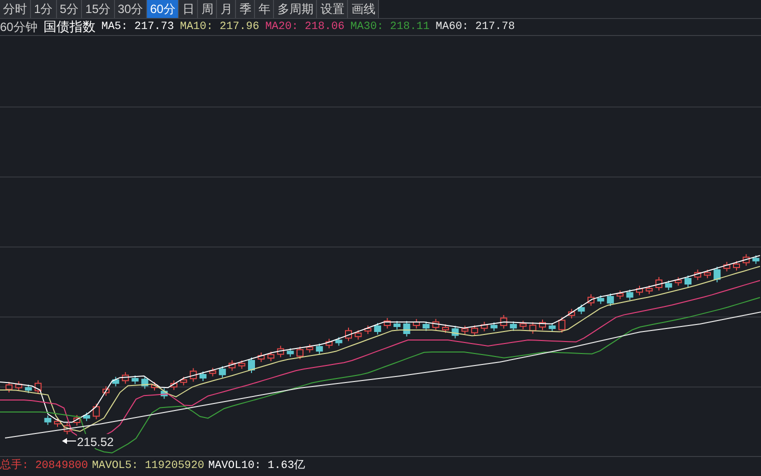  What do you see at coordinates (69, 9) in the screenshot?
I see `period-tab: 5分` at bounding box center [69, 9].